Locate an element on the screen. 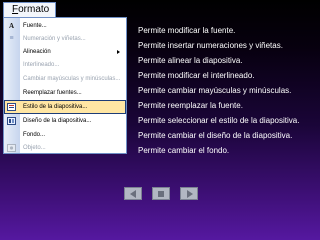 The image size is (320, 240). previous-slide-button is located at coordinates (133, 193).